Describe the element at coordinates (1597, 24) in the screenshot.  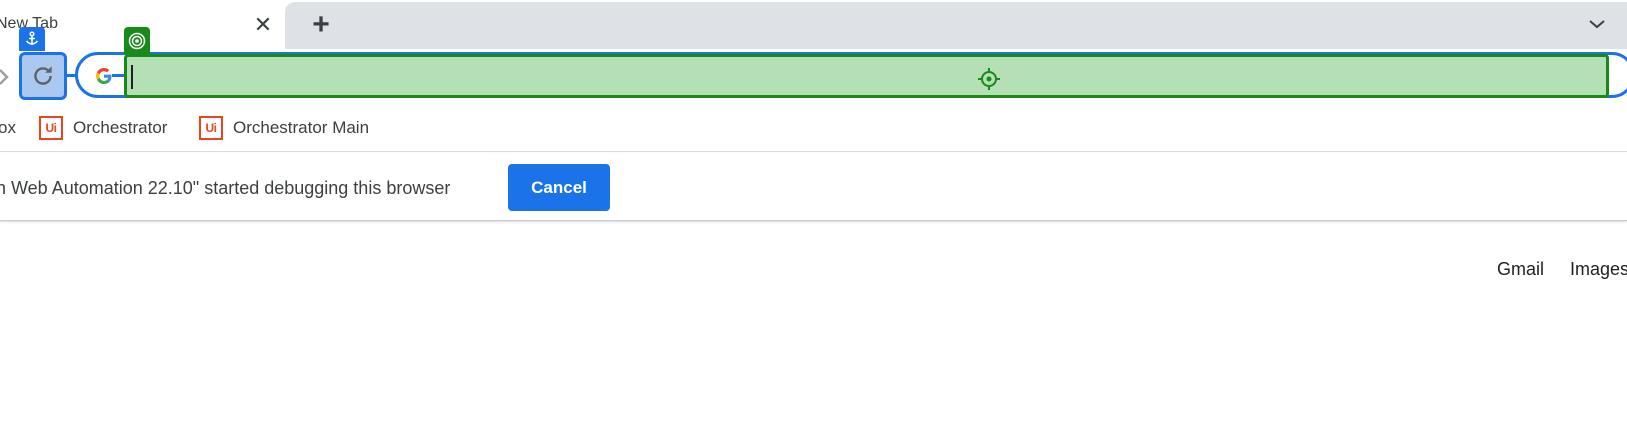
I see `chevron-down-icon` at that location.